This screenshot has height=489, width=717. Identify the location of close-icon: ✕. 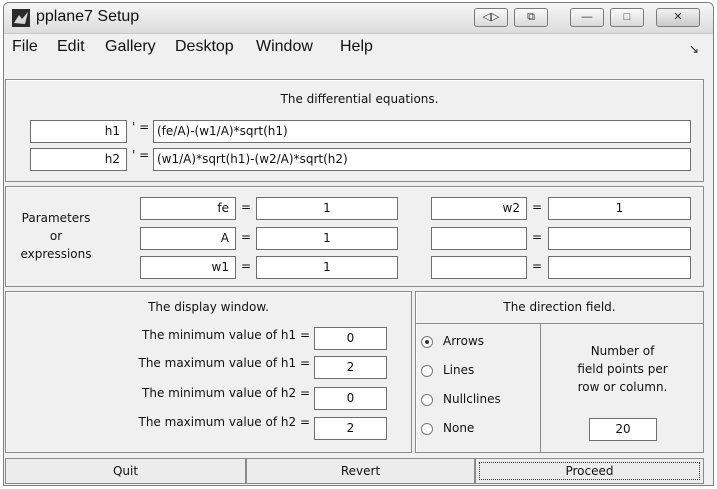
(678, 17).